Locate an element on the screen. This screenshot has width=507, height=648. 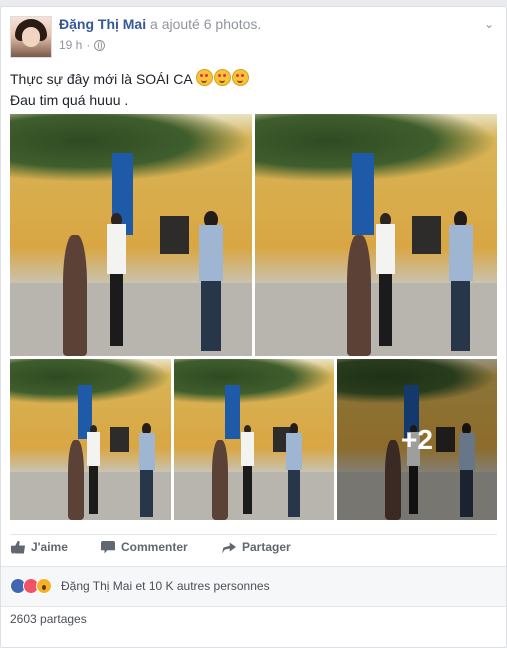
post-header: Đặng Thị Mai a ajouté 6 photos. is located at coordinates (160, 24).